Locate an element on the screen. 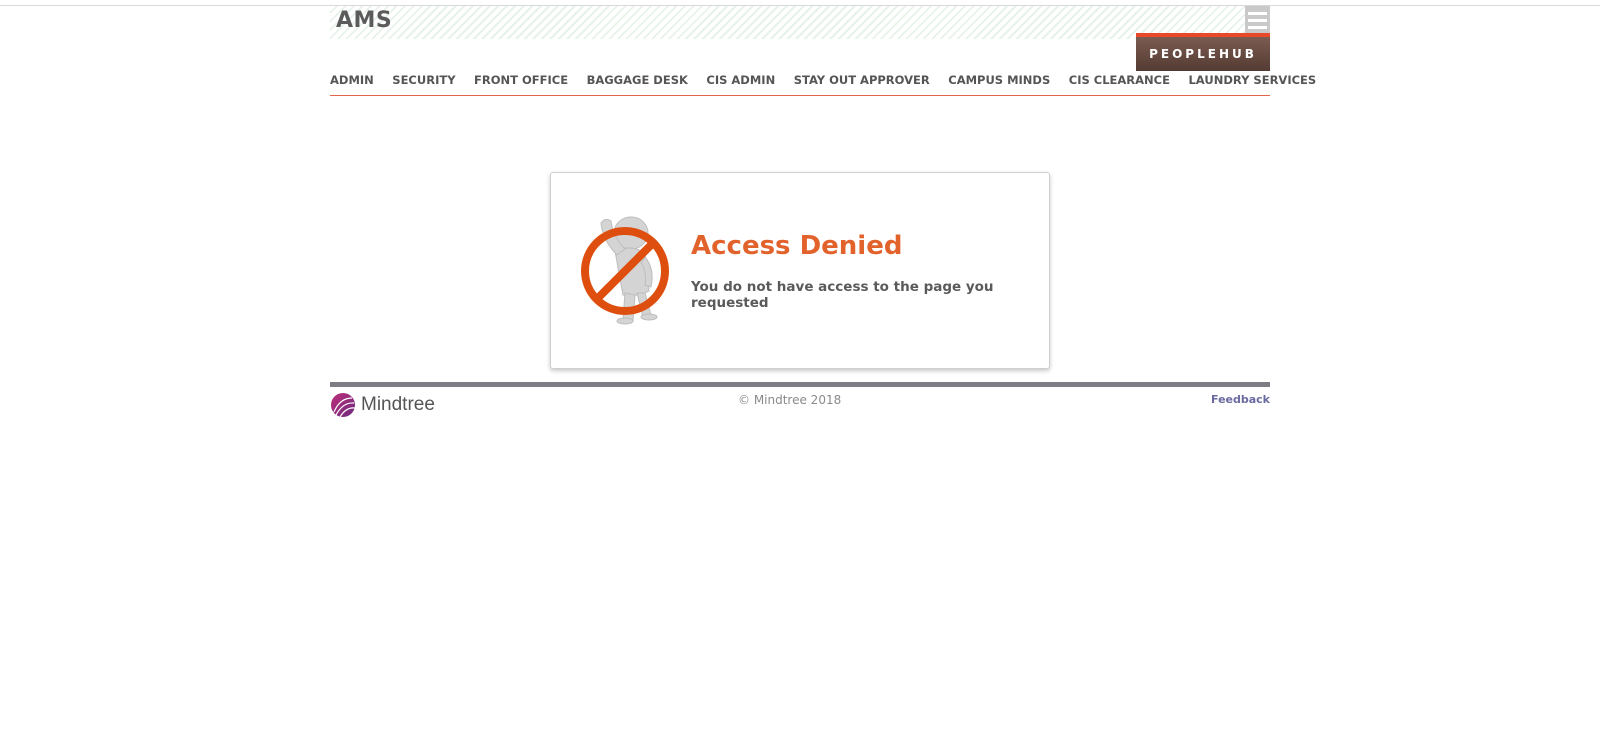 The image size is (1600, 750). nav-item-stay-out-approver: STAY OUT APPROVER is located at coordinates (862, 80).